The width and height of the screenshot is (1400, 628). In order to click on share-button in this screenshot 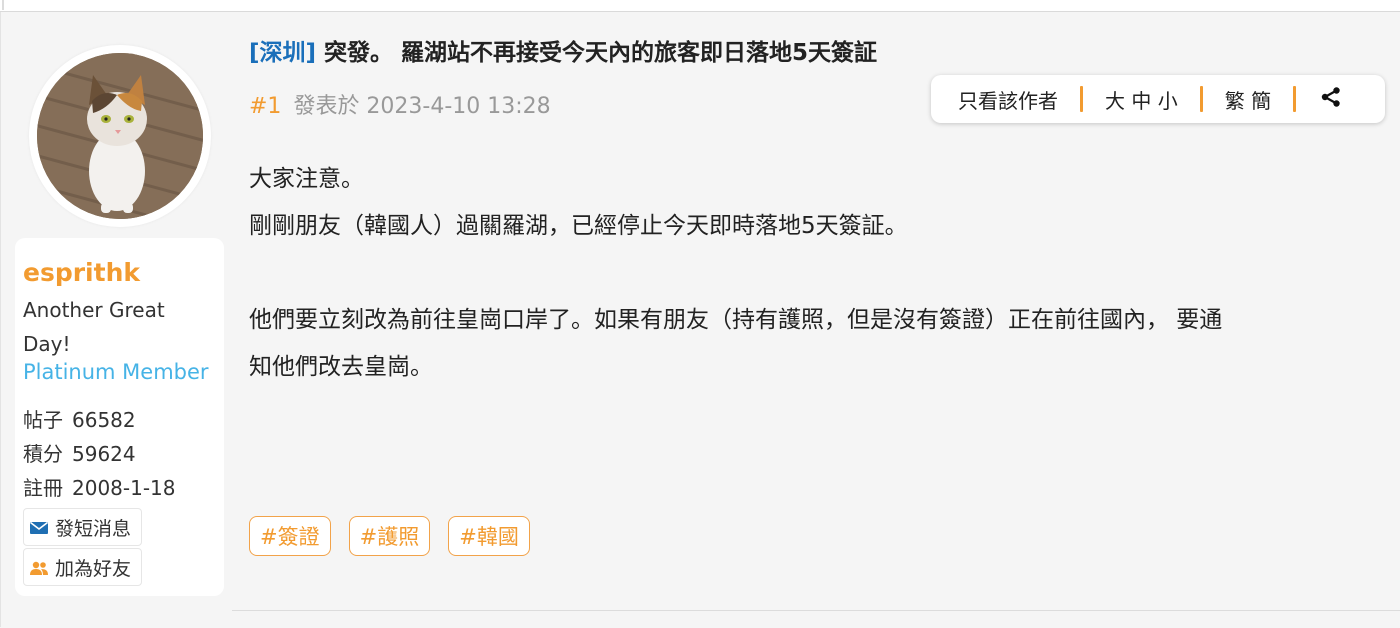, I will do `click(1331, 99)`.